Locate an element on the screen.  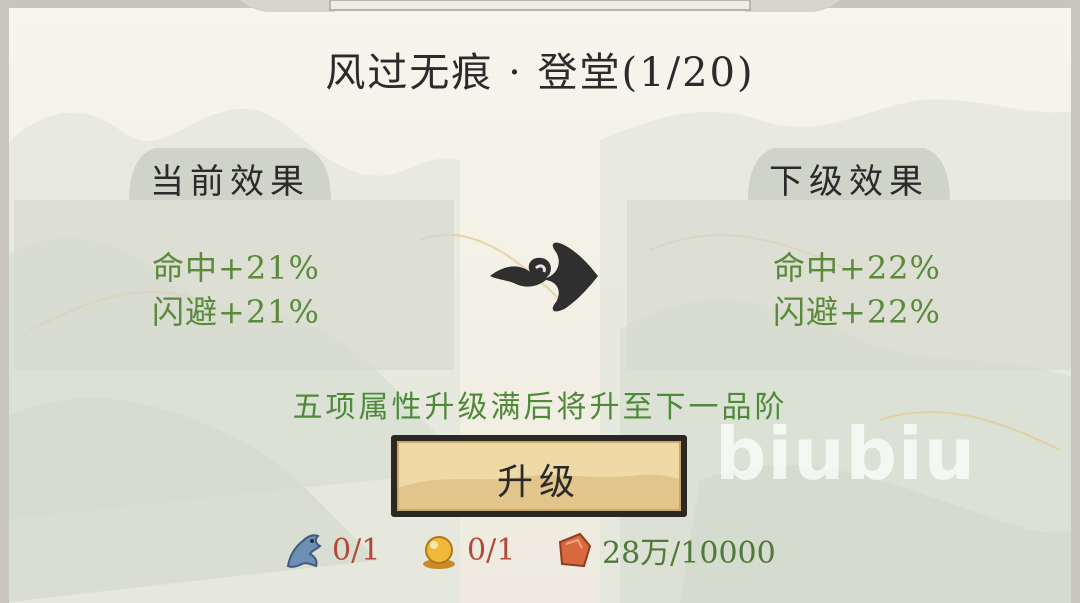
cost-item-pearl: 0/1 is located at coordinates (466, 550).